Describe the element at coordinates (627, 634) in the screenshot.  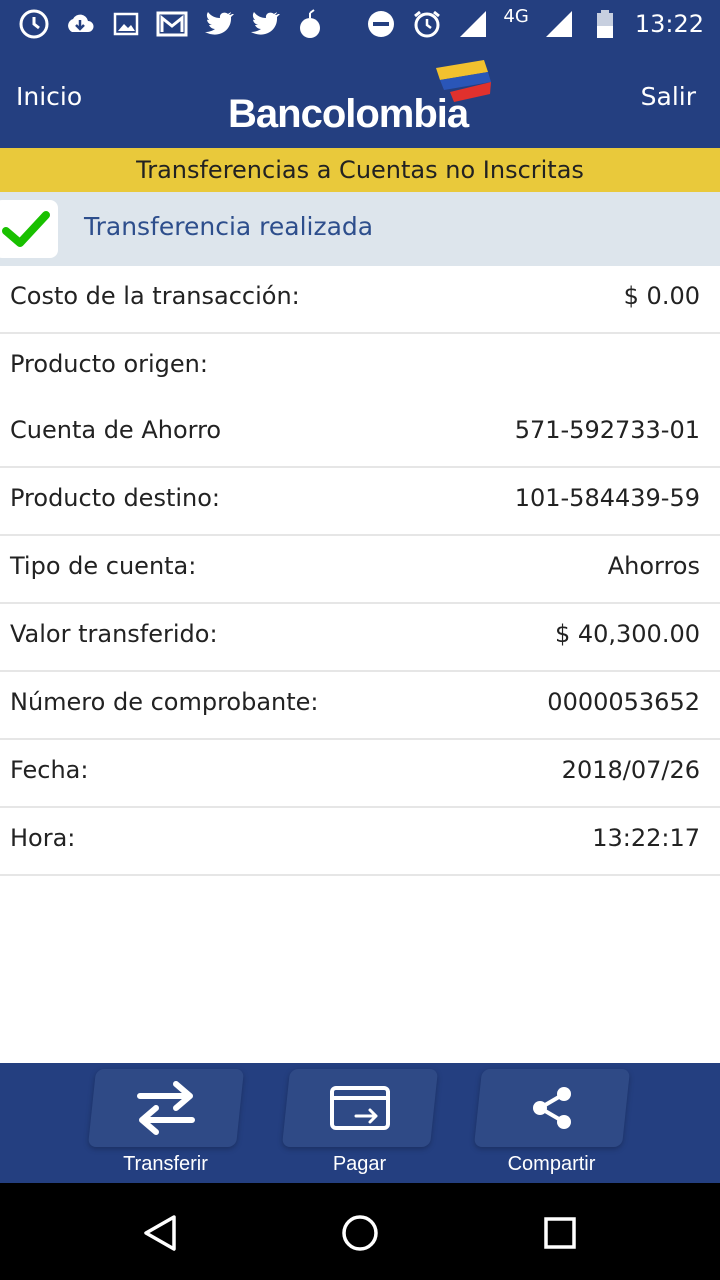
I see `detail-value: $ 40,300.00` at that location.